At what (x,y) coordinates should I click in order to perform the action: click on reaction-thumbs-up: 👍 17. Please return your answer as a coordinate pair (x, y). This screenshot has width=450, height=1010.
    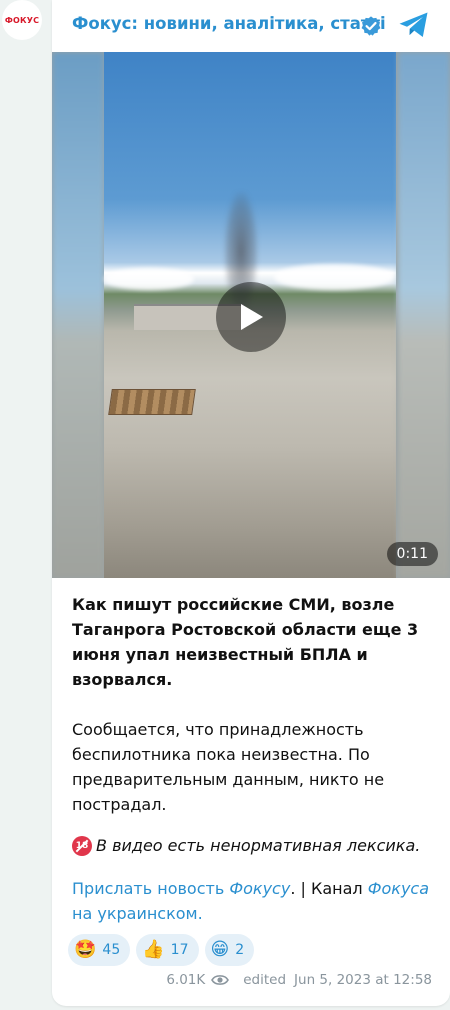
    Looking at the image, I should click on (167, 950).